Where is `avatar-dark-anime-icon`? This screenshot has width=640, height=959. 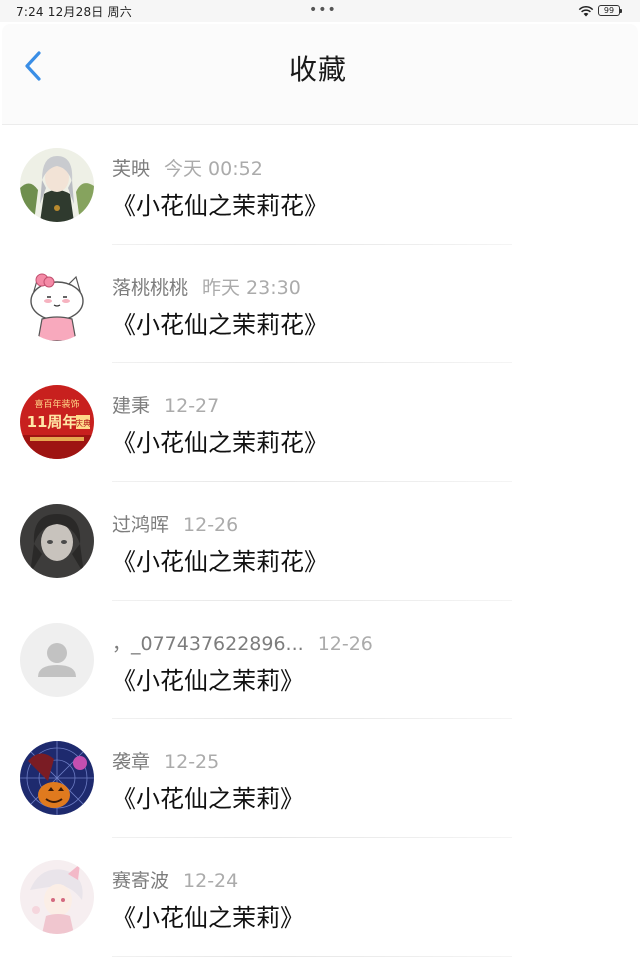
avatar-dark-anime-icon is located at coordinates (57, 541).